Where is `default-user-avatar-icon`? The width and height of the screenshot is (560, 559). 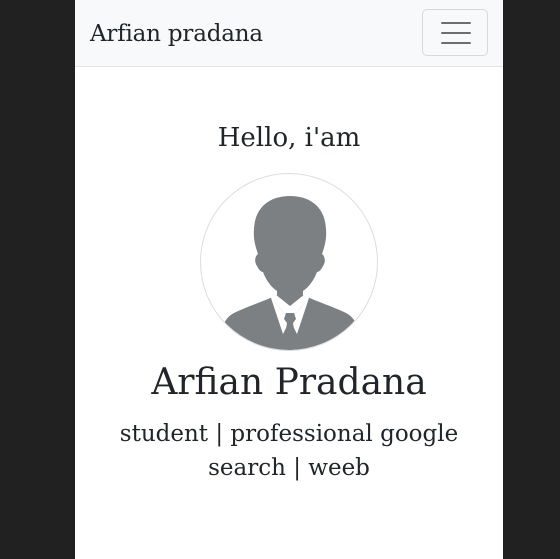
default-user-avatar-icon is located at coordinates (290, 273).